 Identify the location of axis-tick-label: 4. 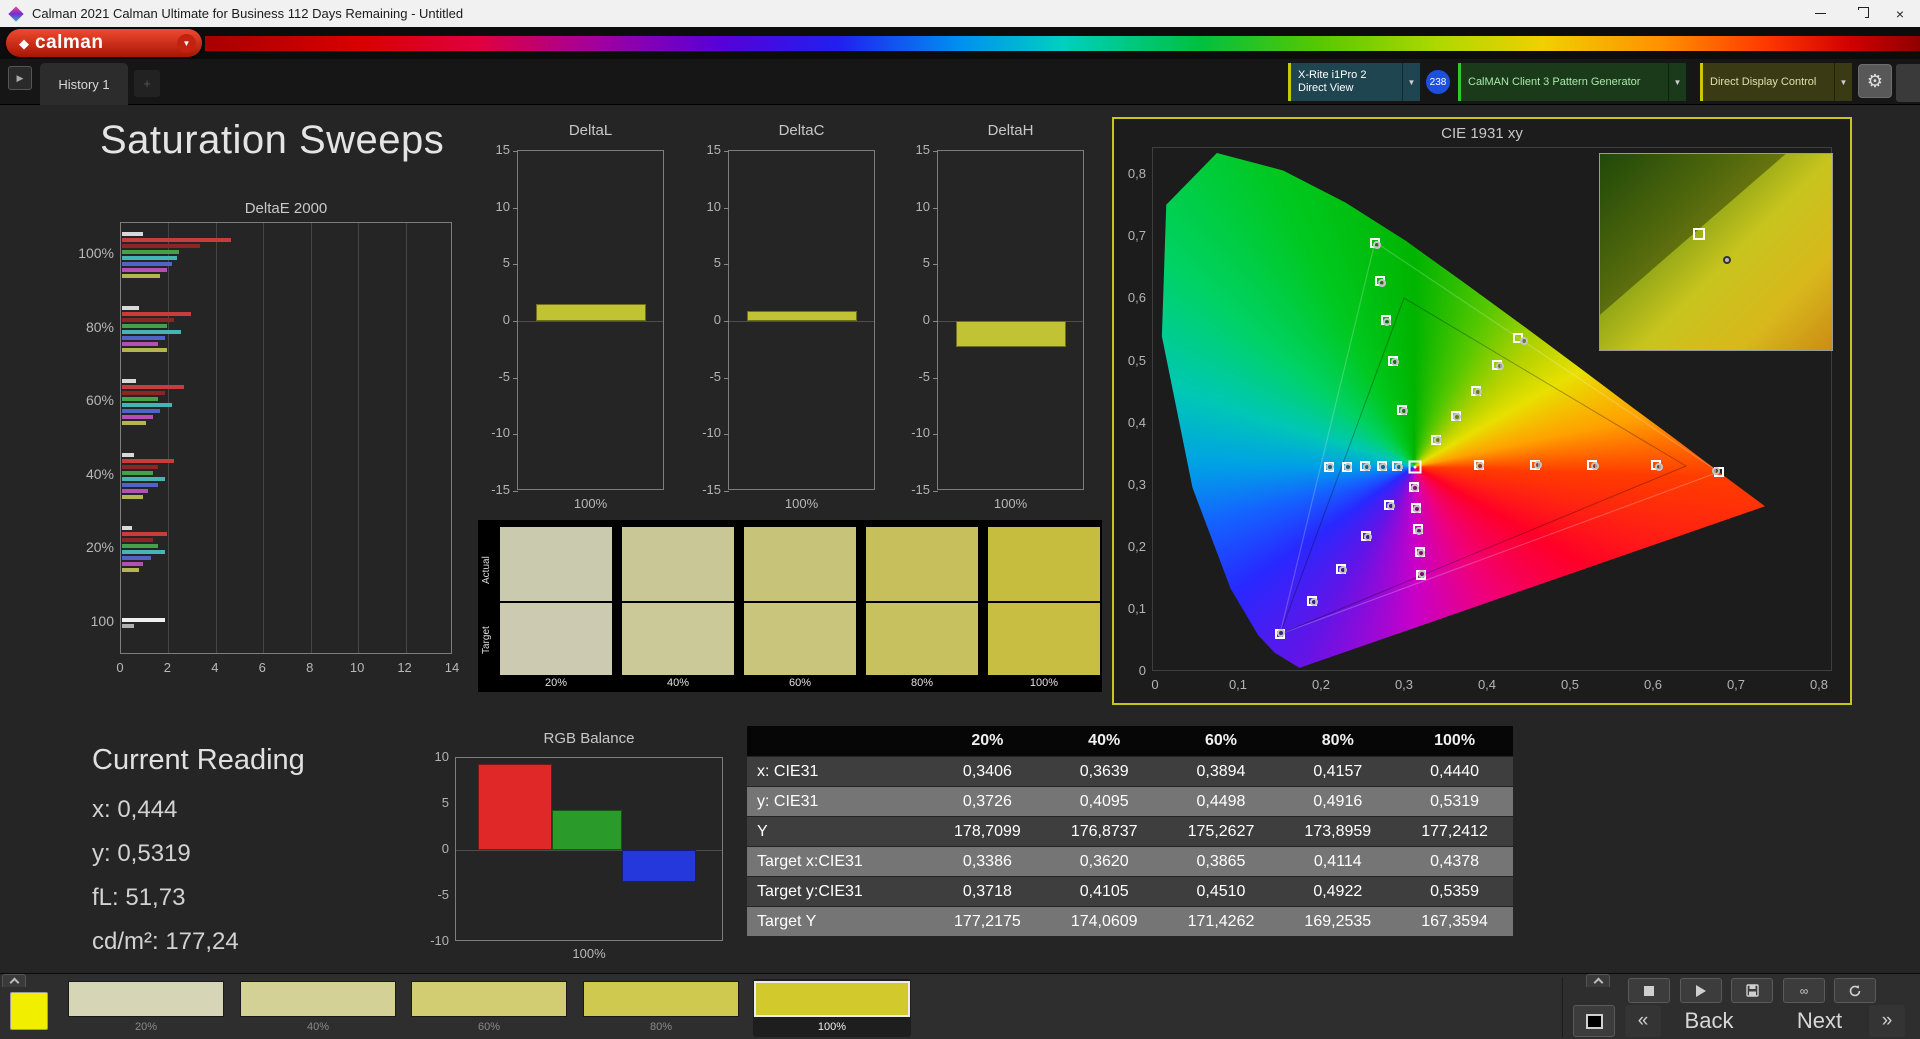
(215, 667).